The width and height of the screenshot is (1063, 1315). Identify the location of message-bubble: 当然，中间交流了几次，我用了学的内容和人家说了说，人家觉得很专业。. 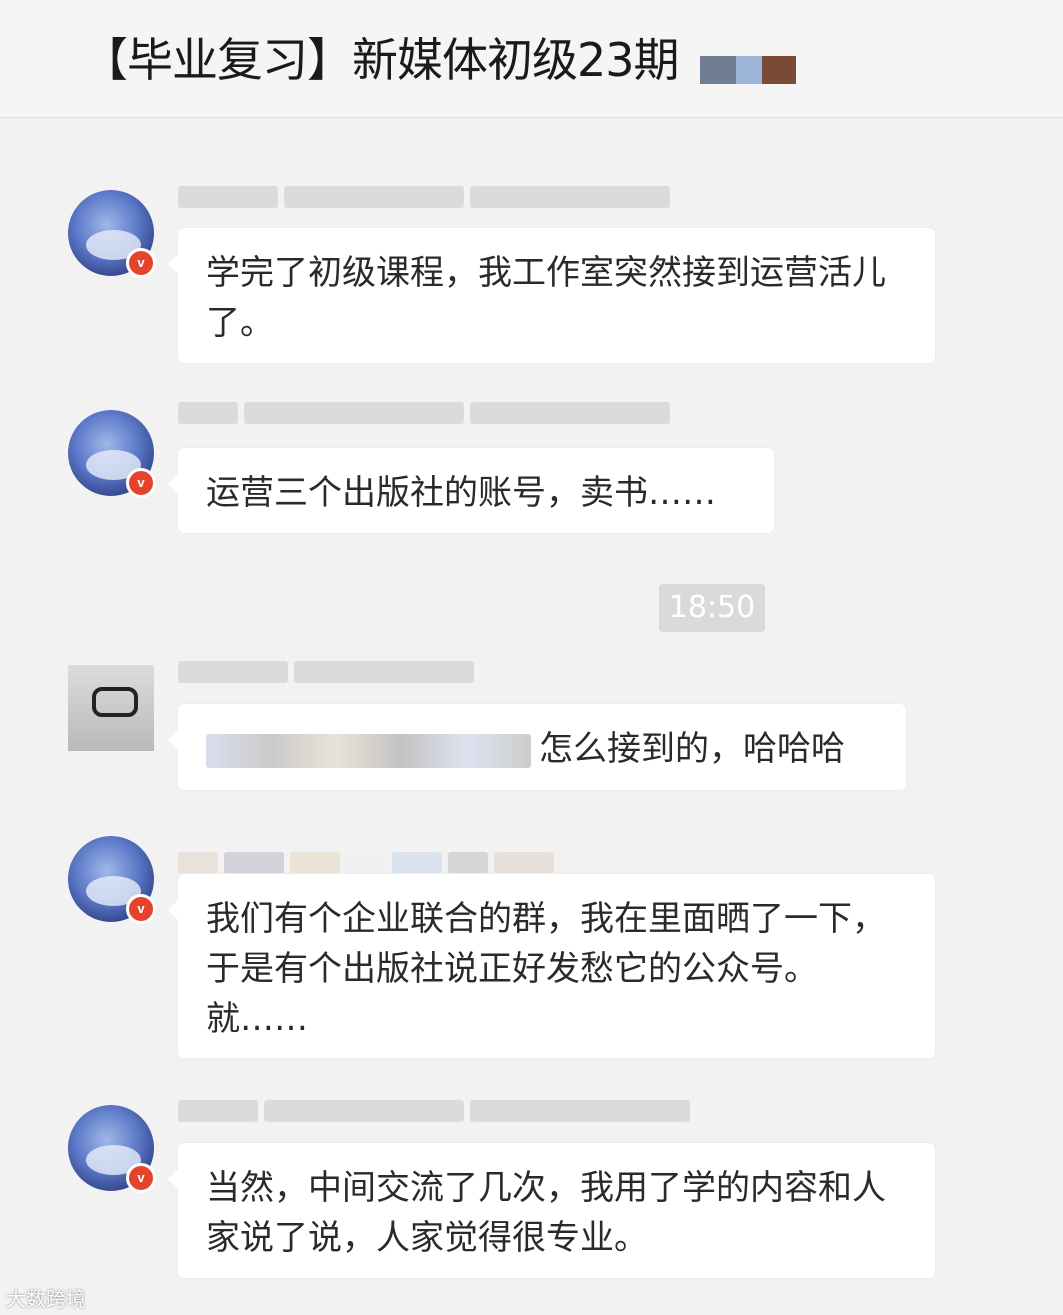
(551, 1210).